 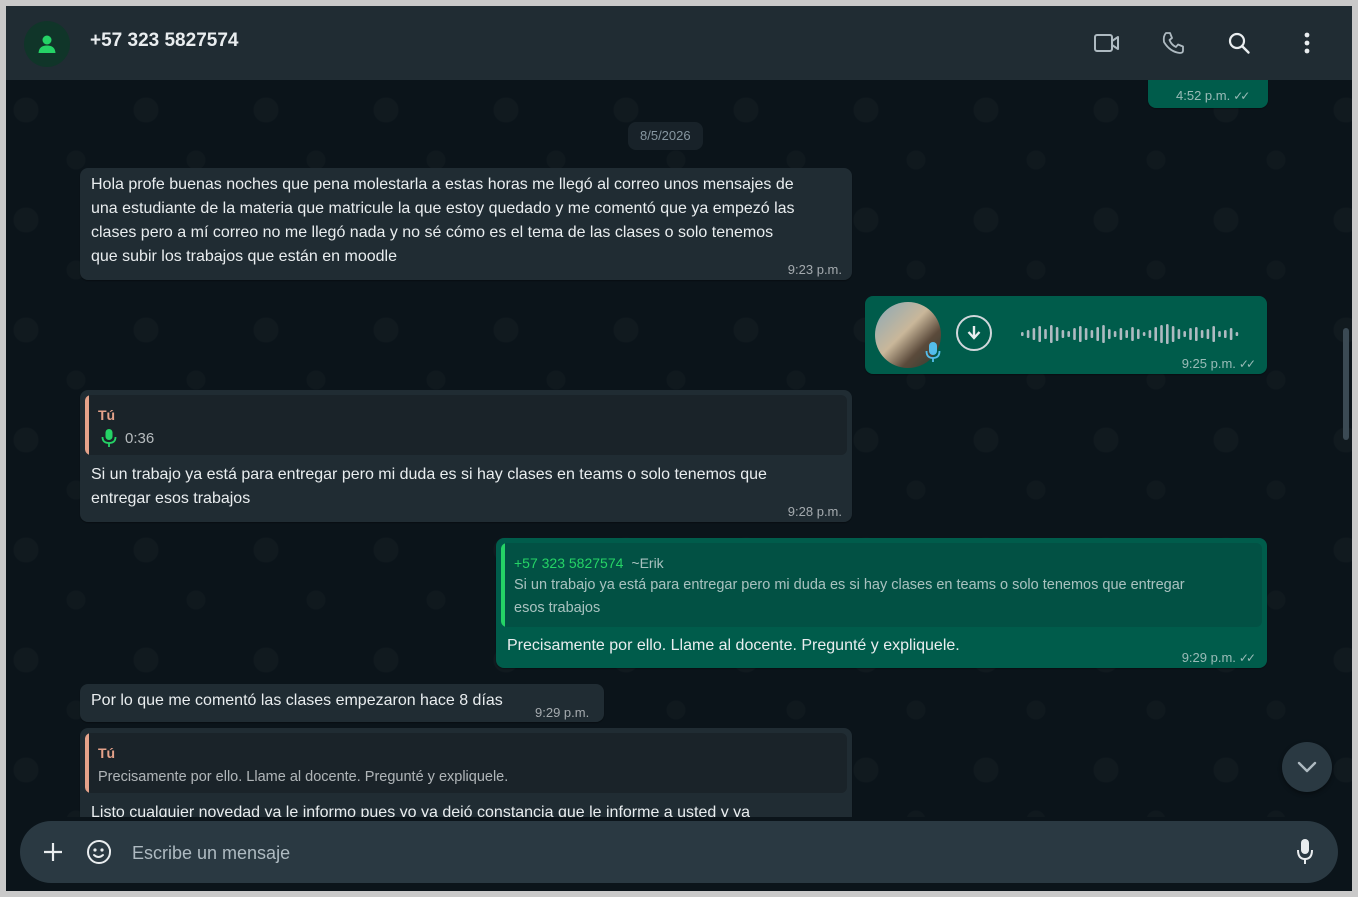 I want to click on emoji-button, so click(x=99, y=852).